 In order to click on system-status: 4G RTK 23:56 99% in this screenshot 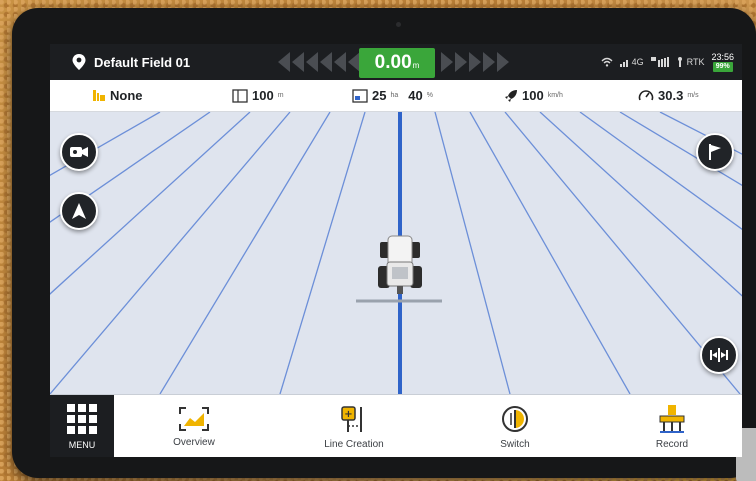, I will do `click(667, 62)`.